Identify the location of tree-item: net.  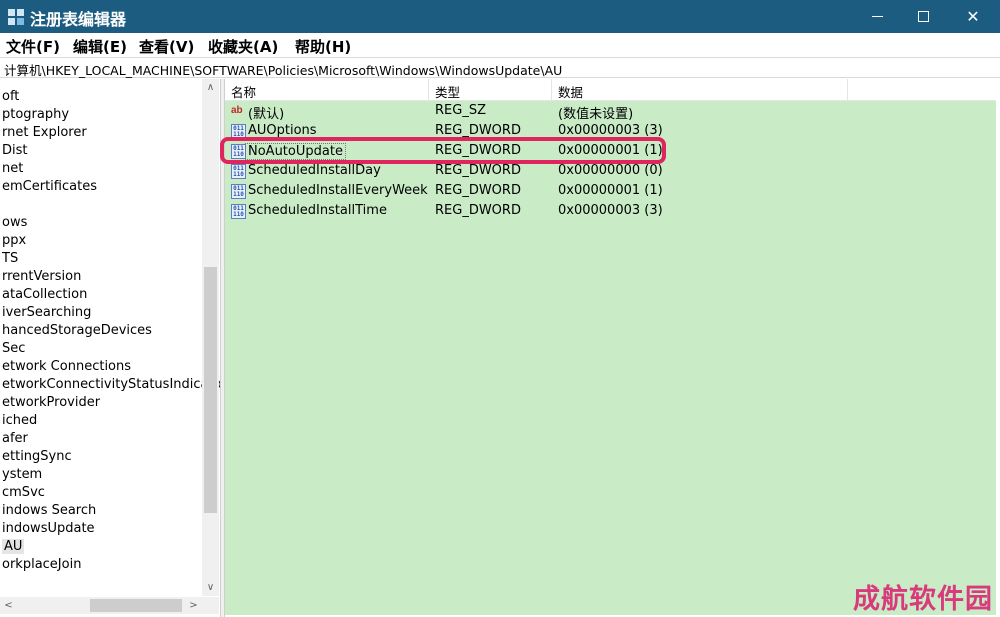
(12, 168).